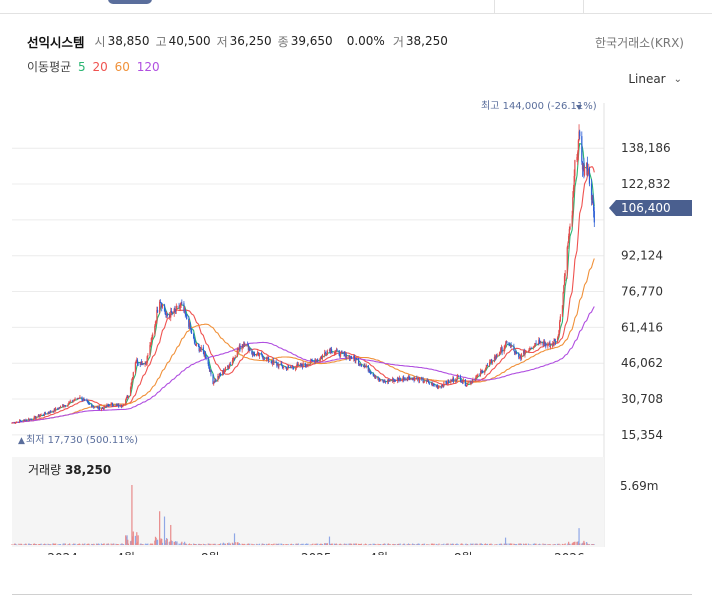  Describe the element at coordinates (647, 79) in the screenshot. I see `scale-selected-label: Linear` at that location.